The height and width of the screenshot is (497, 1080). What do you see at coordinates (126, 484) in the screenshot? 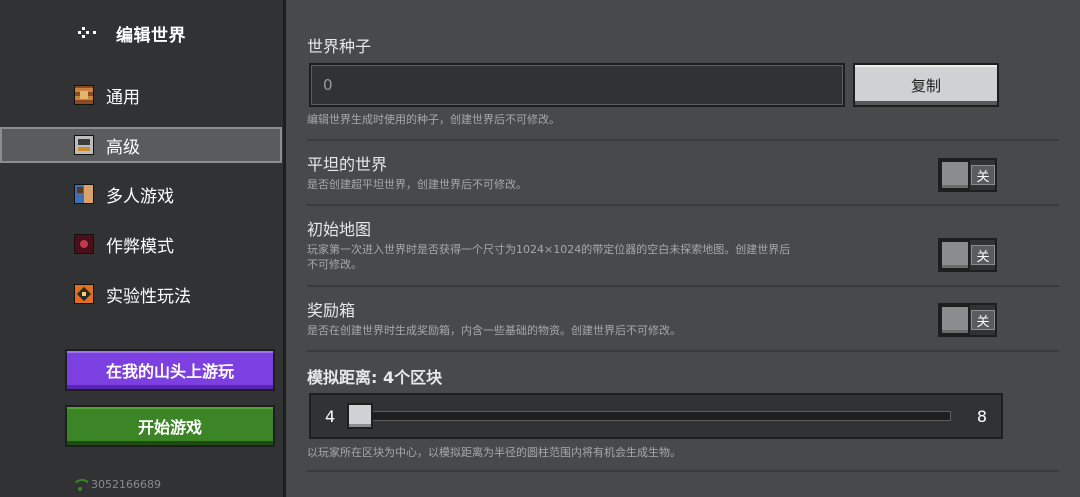
I see `connection-id: 3052166689` at bounding box center [126, 484].